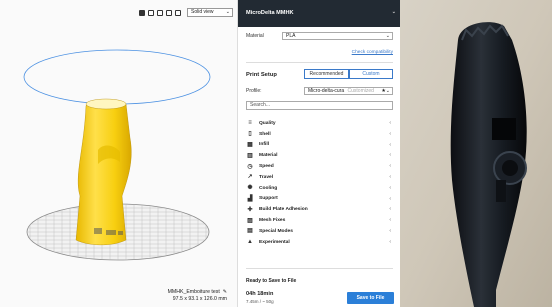 This screenshot has height=307, width=552. Describe the element at coordinates (254, 91) in the screenshot. I see `profile-label: Profile:` at that location.